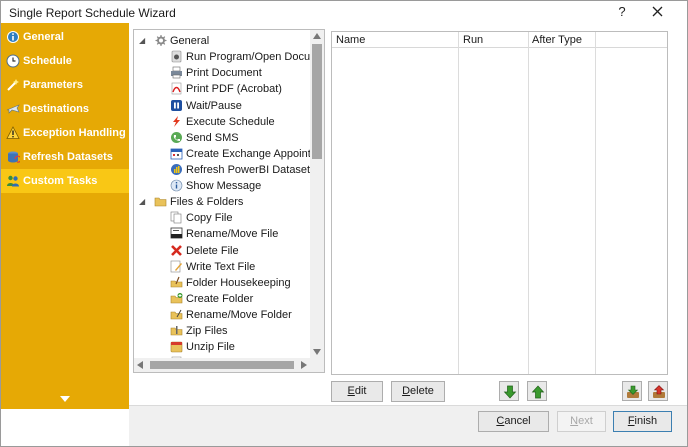 This screenshot has height=447, width=688. Describe the element at coordinates (56, 109) in the screenshot. I see `sidebar-item-label: Destinations` at that location.